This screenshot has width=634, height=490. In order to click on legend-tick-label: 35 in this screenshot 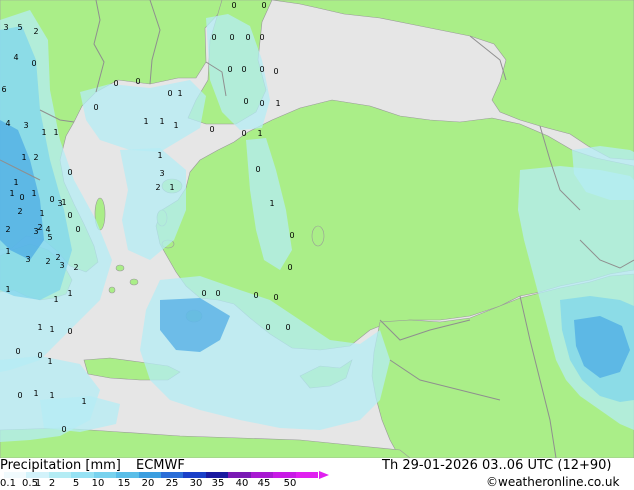, I will do `click(218, 483)`.